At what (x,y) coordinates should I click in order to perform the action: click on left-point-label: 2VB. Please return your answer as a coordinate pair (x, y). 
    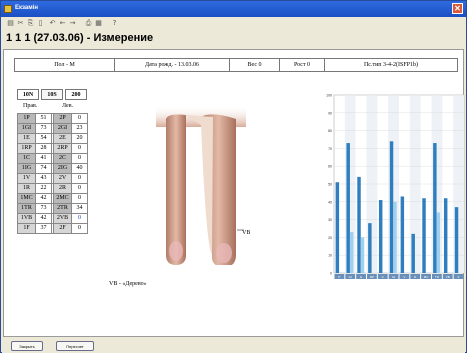
    Looking at the image, I should click on (62, 218).